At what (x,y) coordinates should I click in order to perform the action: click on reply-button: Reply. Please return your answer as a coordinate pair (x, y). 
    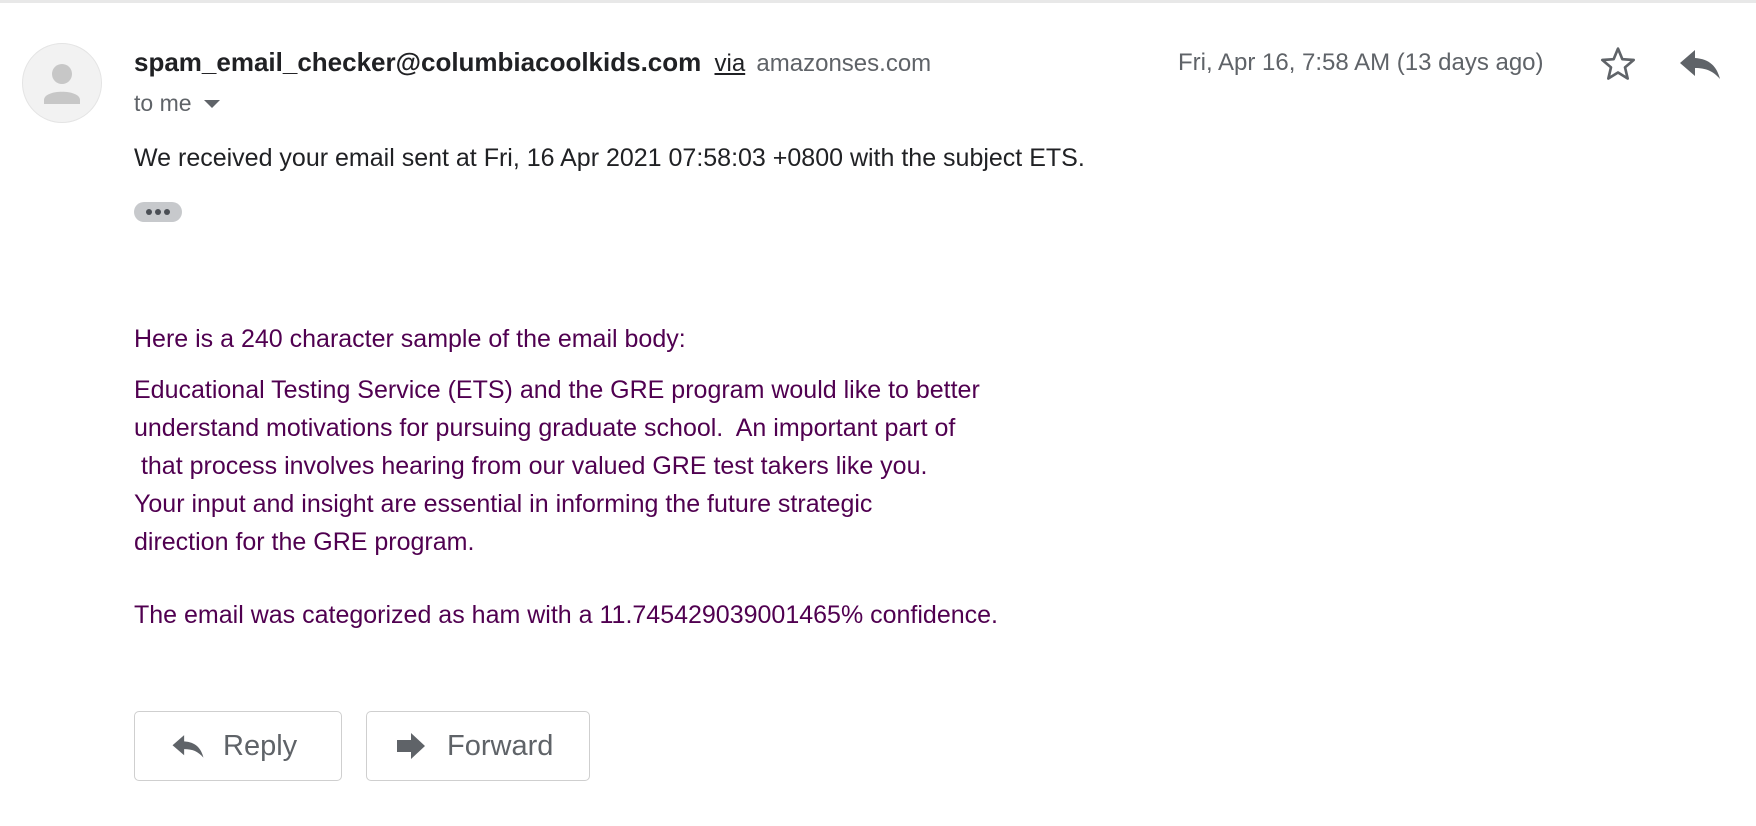
    Looking at the image, I should click on (238, 746).